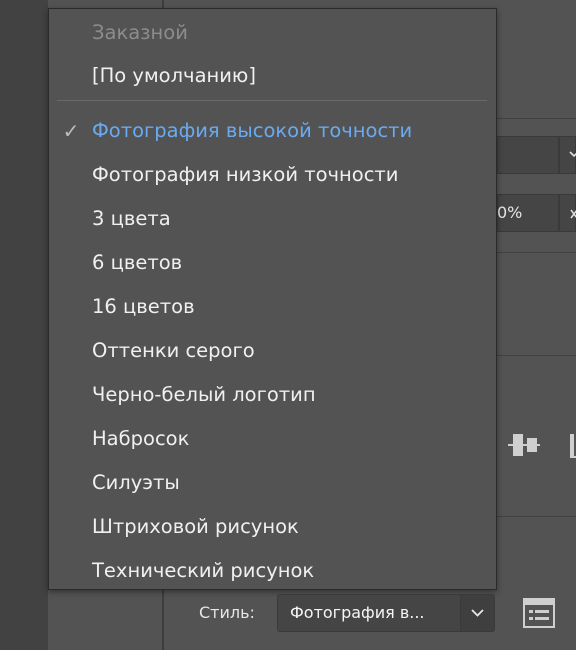 The width and height of the screenshot is (576, 650). I want to click on menu-item-label: Набросок, so click(141, 438).